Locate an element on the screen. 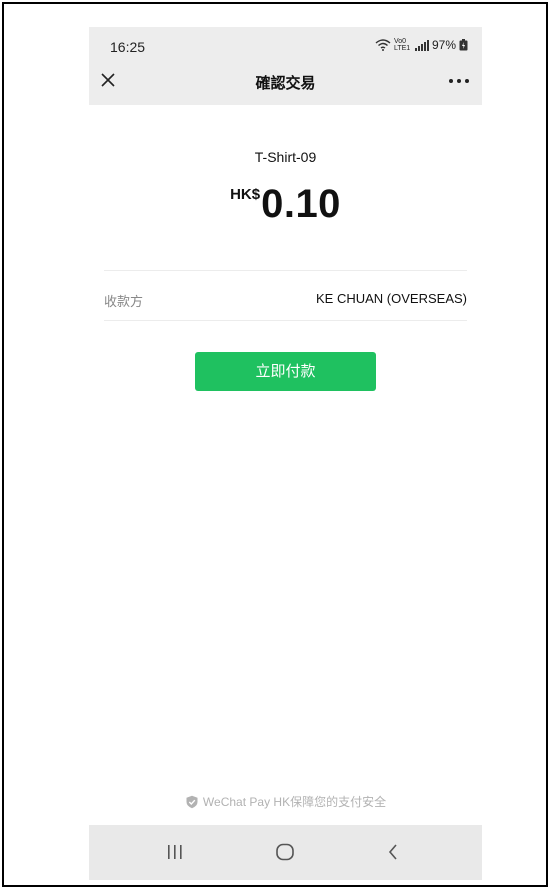  merchant-name: T-Shirt-09 is located at coordinates (285, 157).